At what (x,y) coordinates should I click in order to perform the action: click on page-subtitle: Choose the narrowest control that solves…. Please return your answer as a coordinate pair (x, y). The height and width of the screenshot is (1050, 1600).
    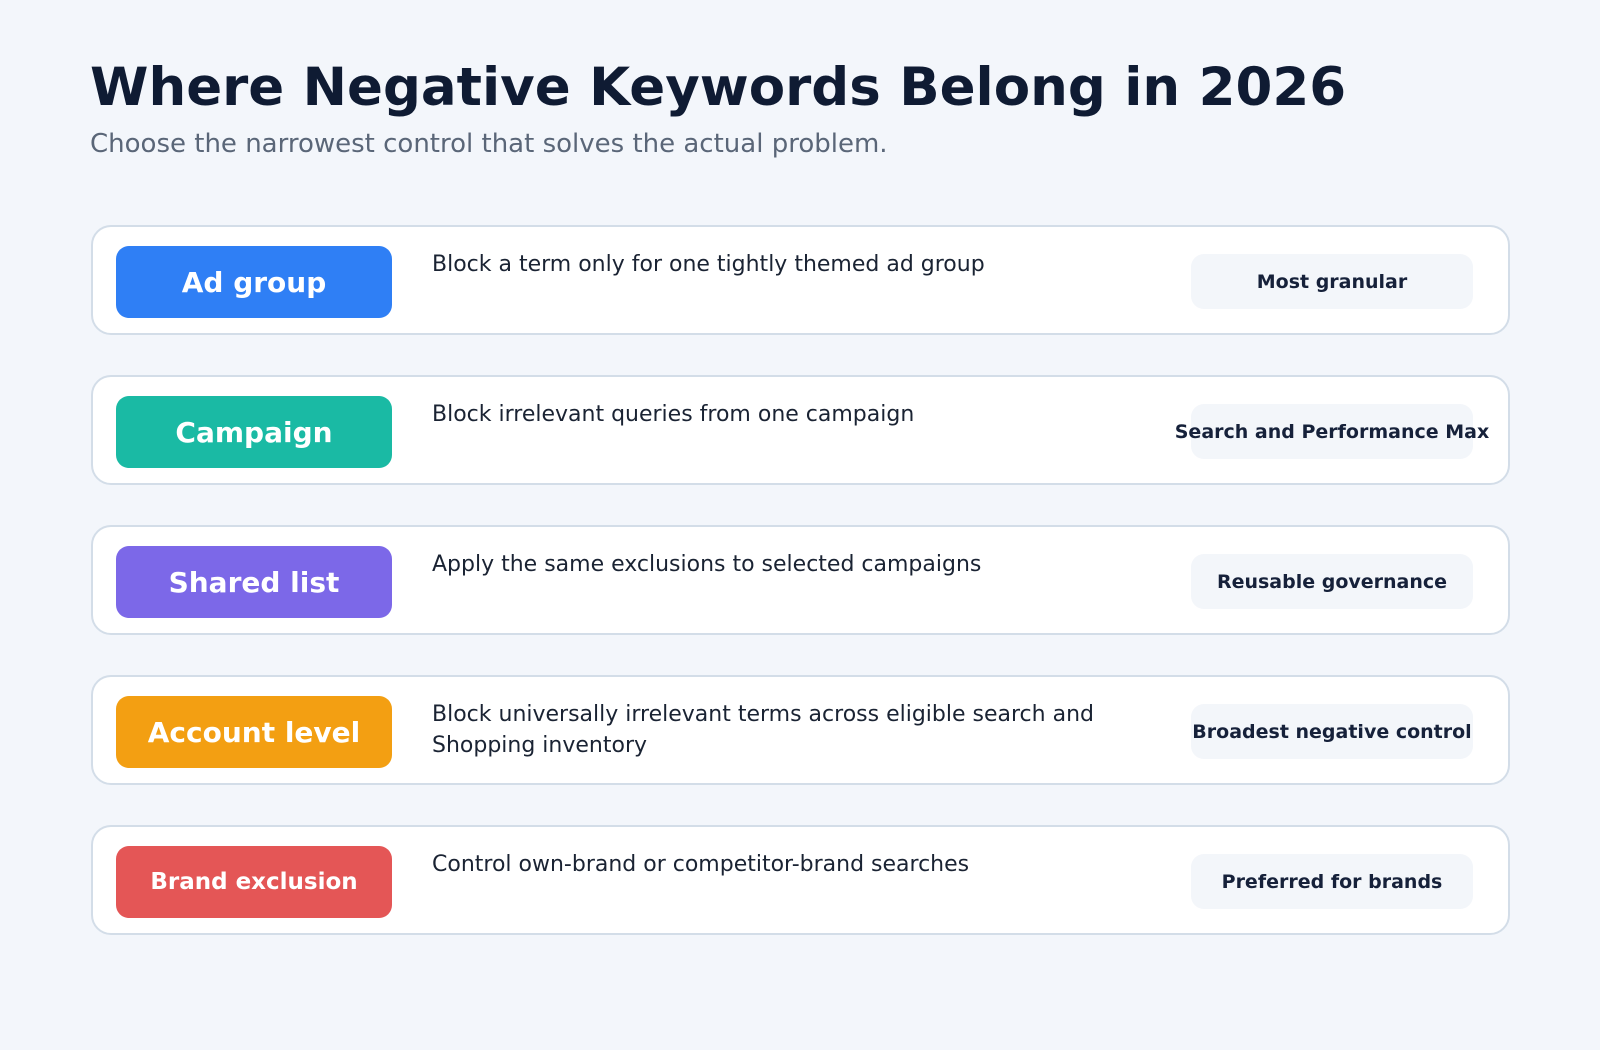
    Looking at the image, I should click on (489, 144).